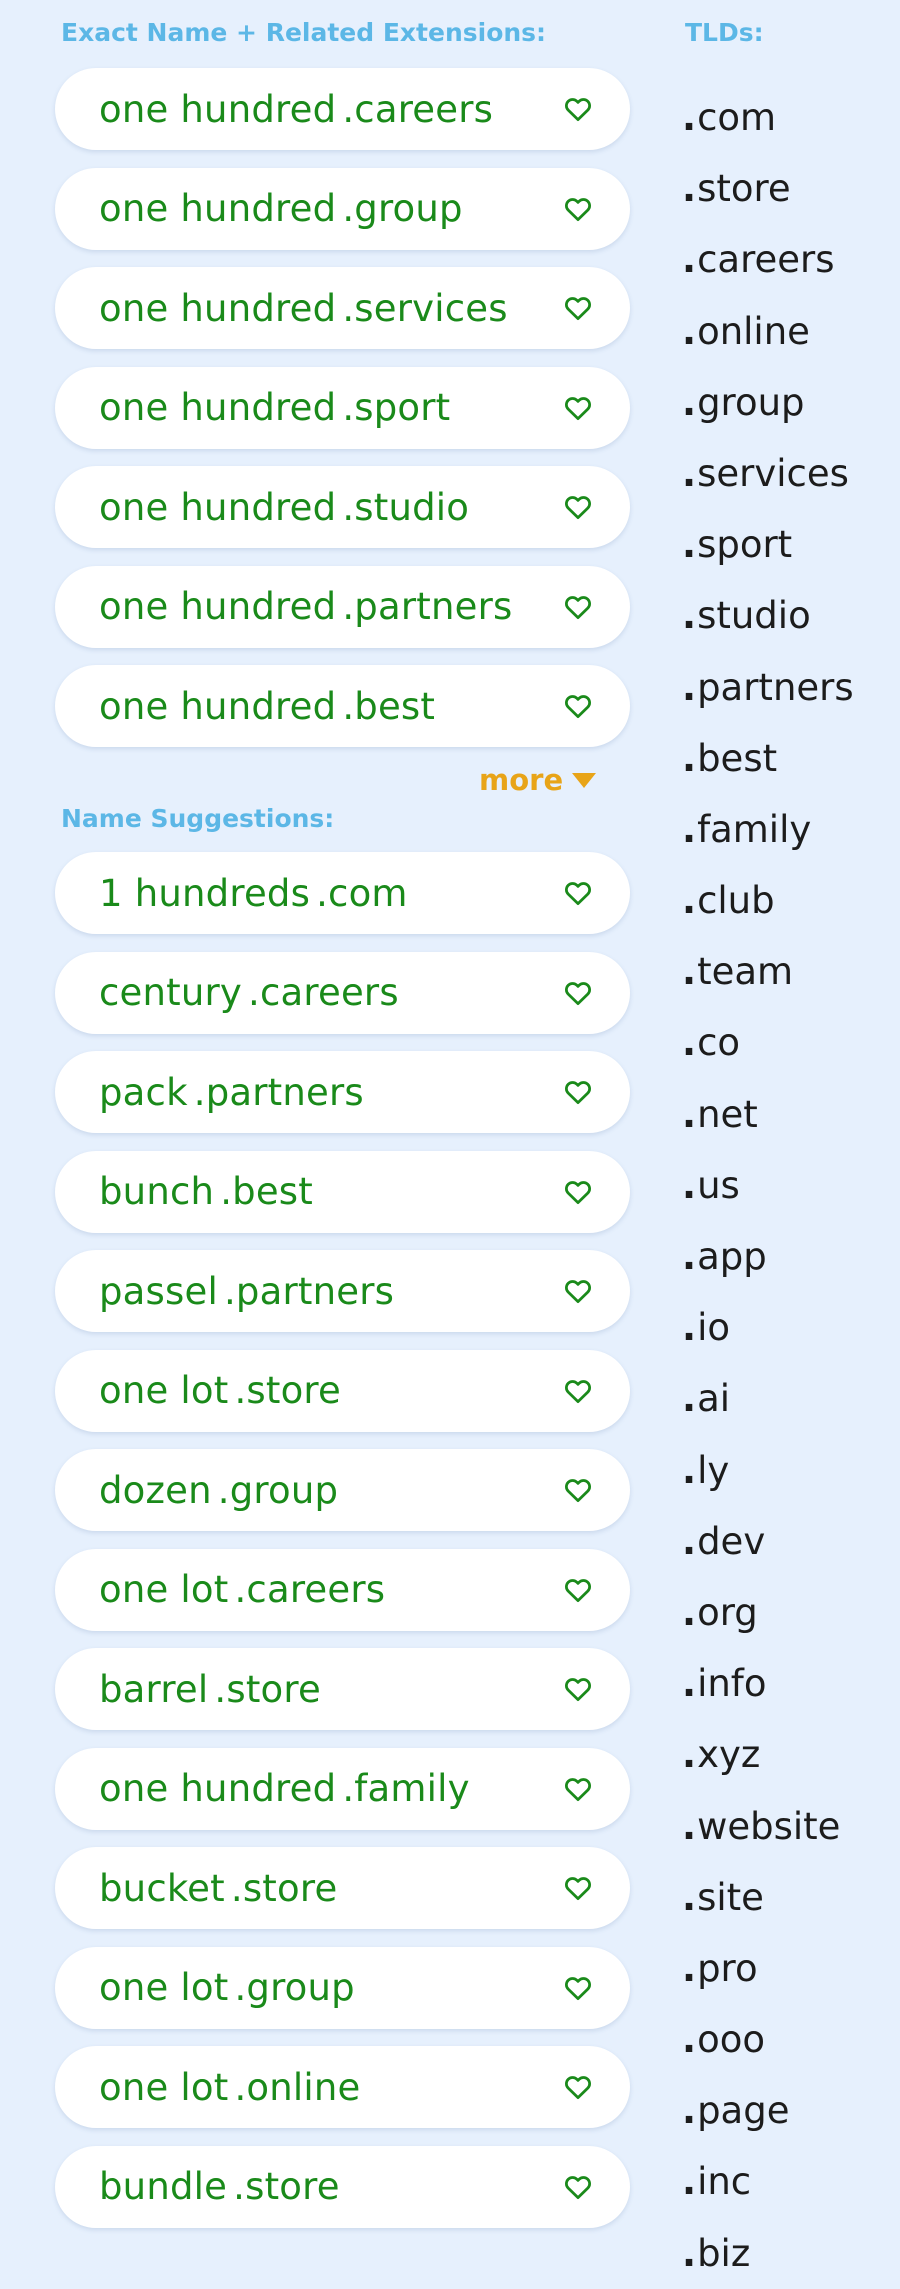 This screenshot has height=2289, width=900. Describe the element at coordinates (342, 109) in the screenshot. I see `domain-pill: one hundred .careers` at that location.